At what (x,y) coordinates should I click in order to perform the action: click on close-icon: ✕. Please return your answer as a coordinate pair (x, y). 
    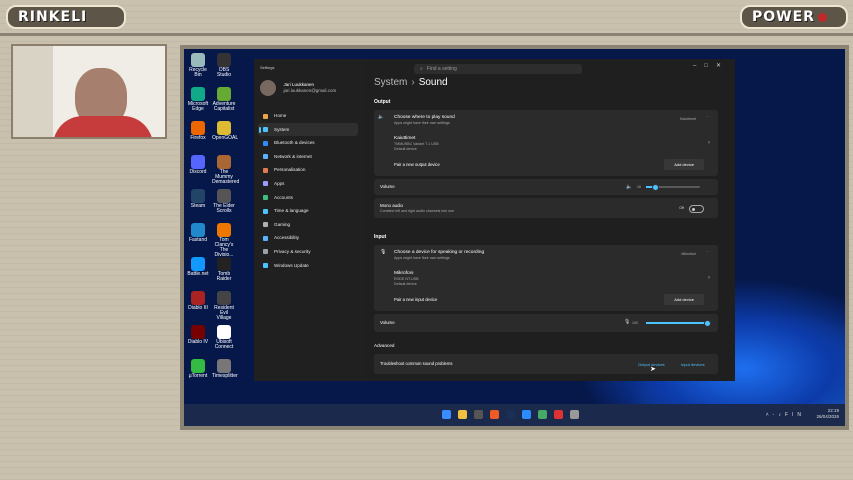
    Looking at the image, I should click on (722, 66).